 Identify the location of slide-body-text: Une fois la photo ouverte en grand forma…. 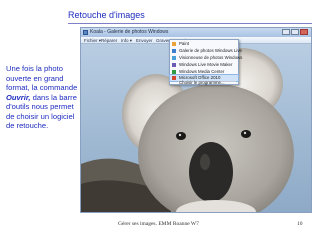
(44, 97).